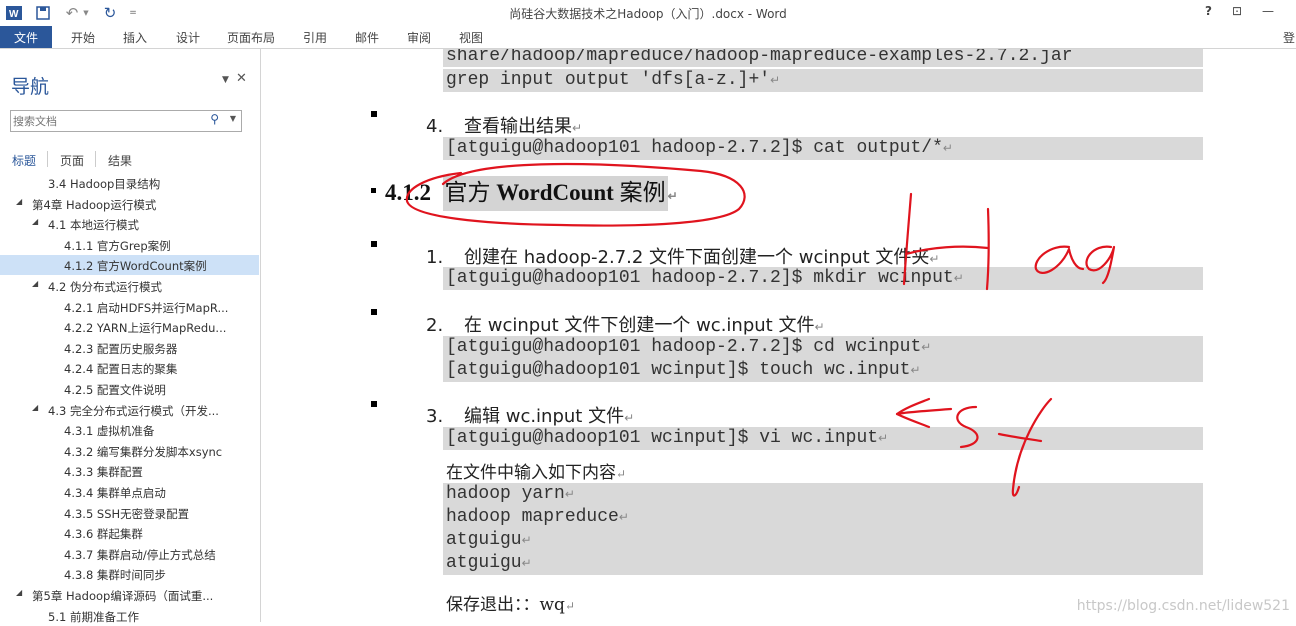 This screenshot has height=626, width=1296. Describe the element at coordinates (367, 37) in the screenshot. I see `tab-mailings: 邮件` at that location.